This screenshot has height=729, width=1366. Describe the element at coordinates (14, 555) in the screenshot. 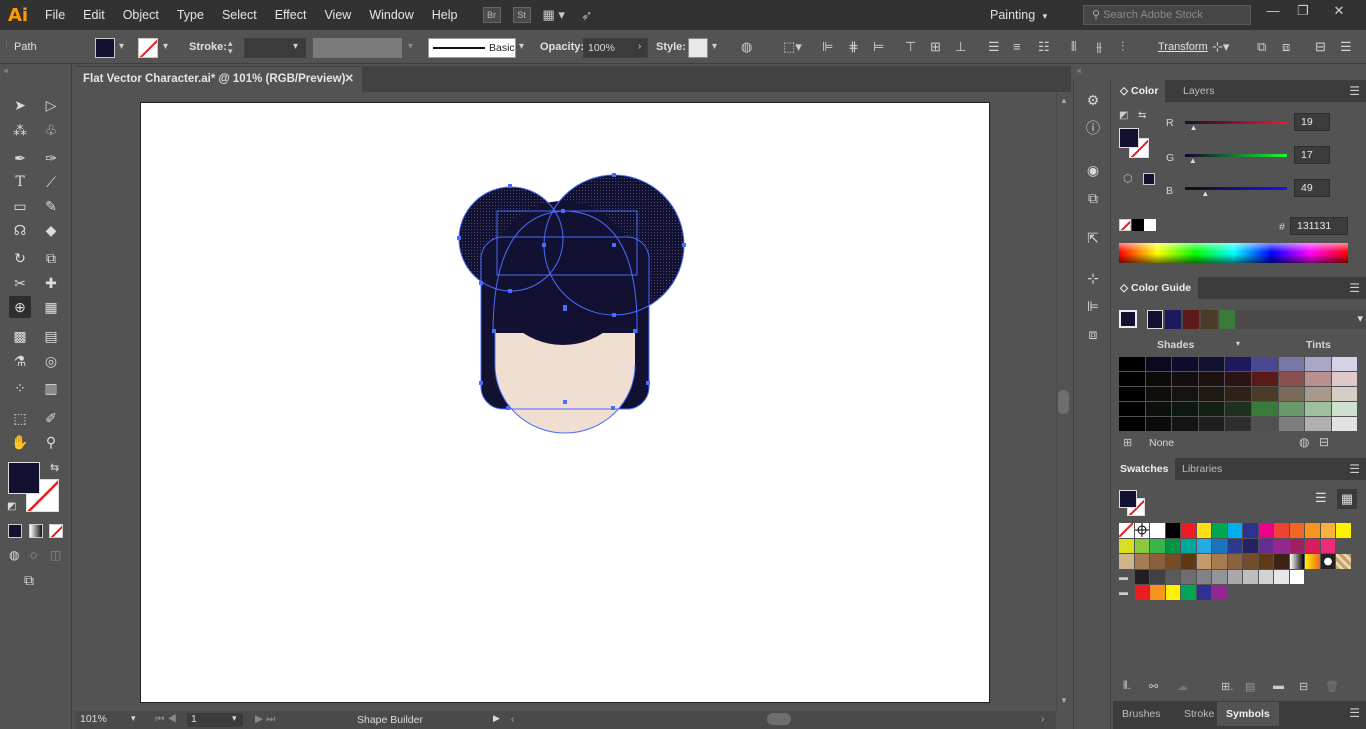

I see `draw-normal-icon: ◍` at that location.